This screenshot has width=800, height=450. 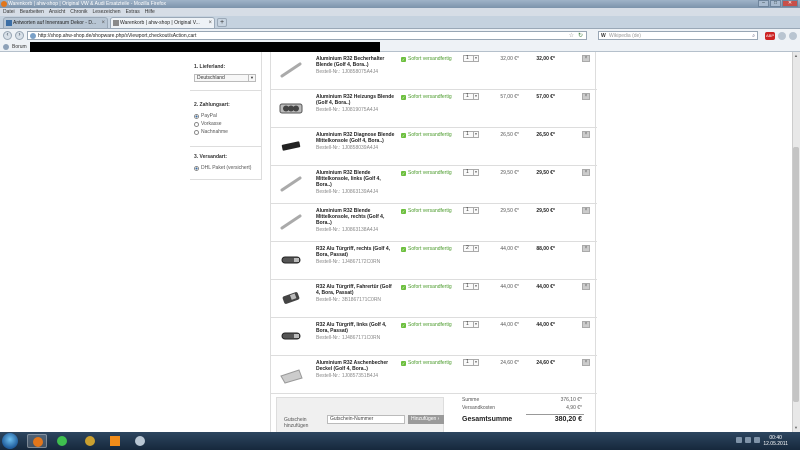 What do you see at coordinates (32, 12) in the screenshot?
I see `menu-edit: Bearbeiten` at bounding box center [32, 12].